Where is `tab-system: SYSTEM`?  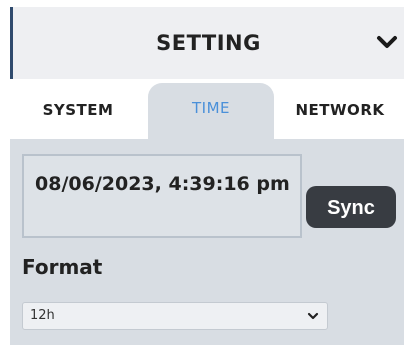
tab-system: SYSTEM is located at coordinates (78, 114).